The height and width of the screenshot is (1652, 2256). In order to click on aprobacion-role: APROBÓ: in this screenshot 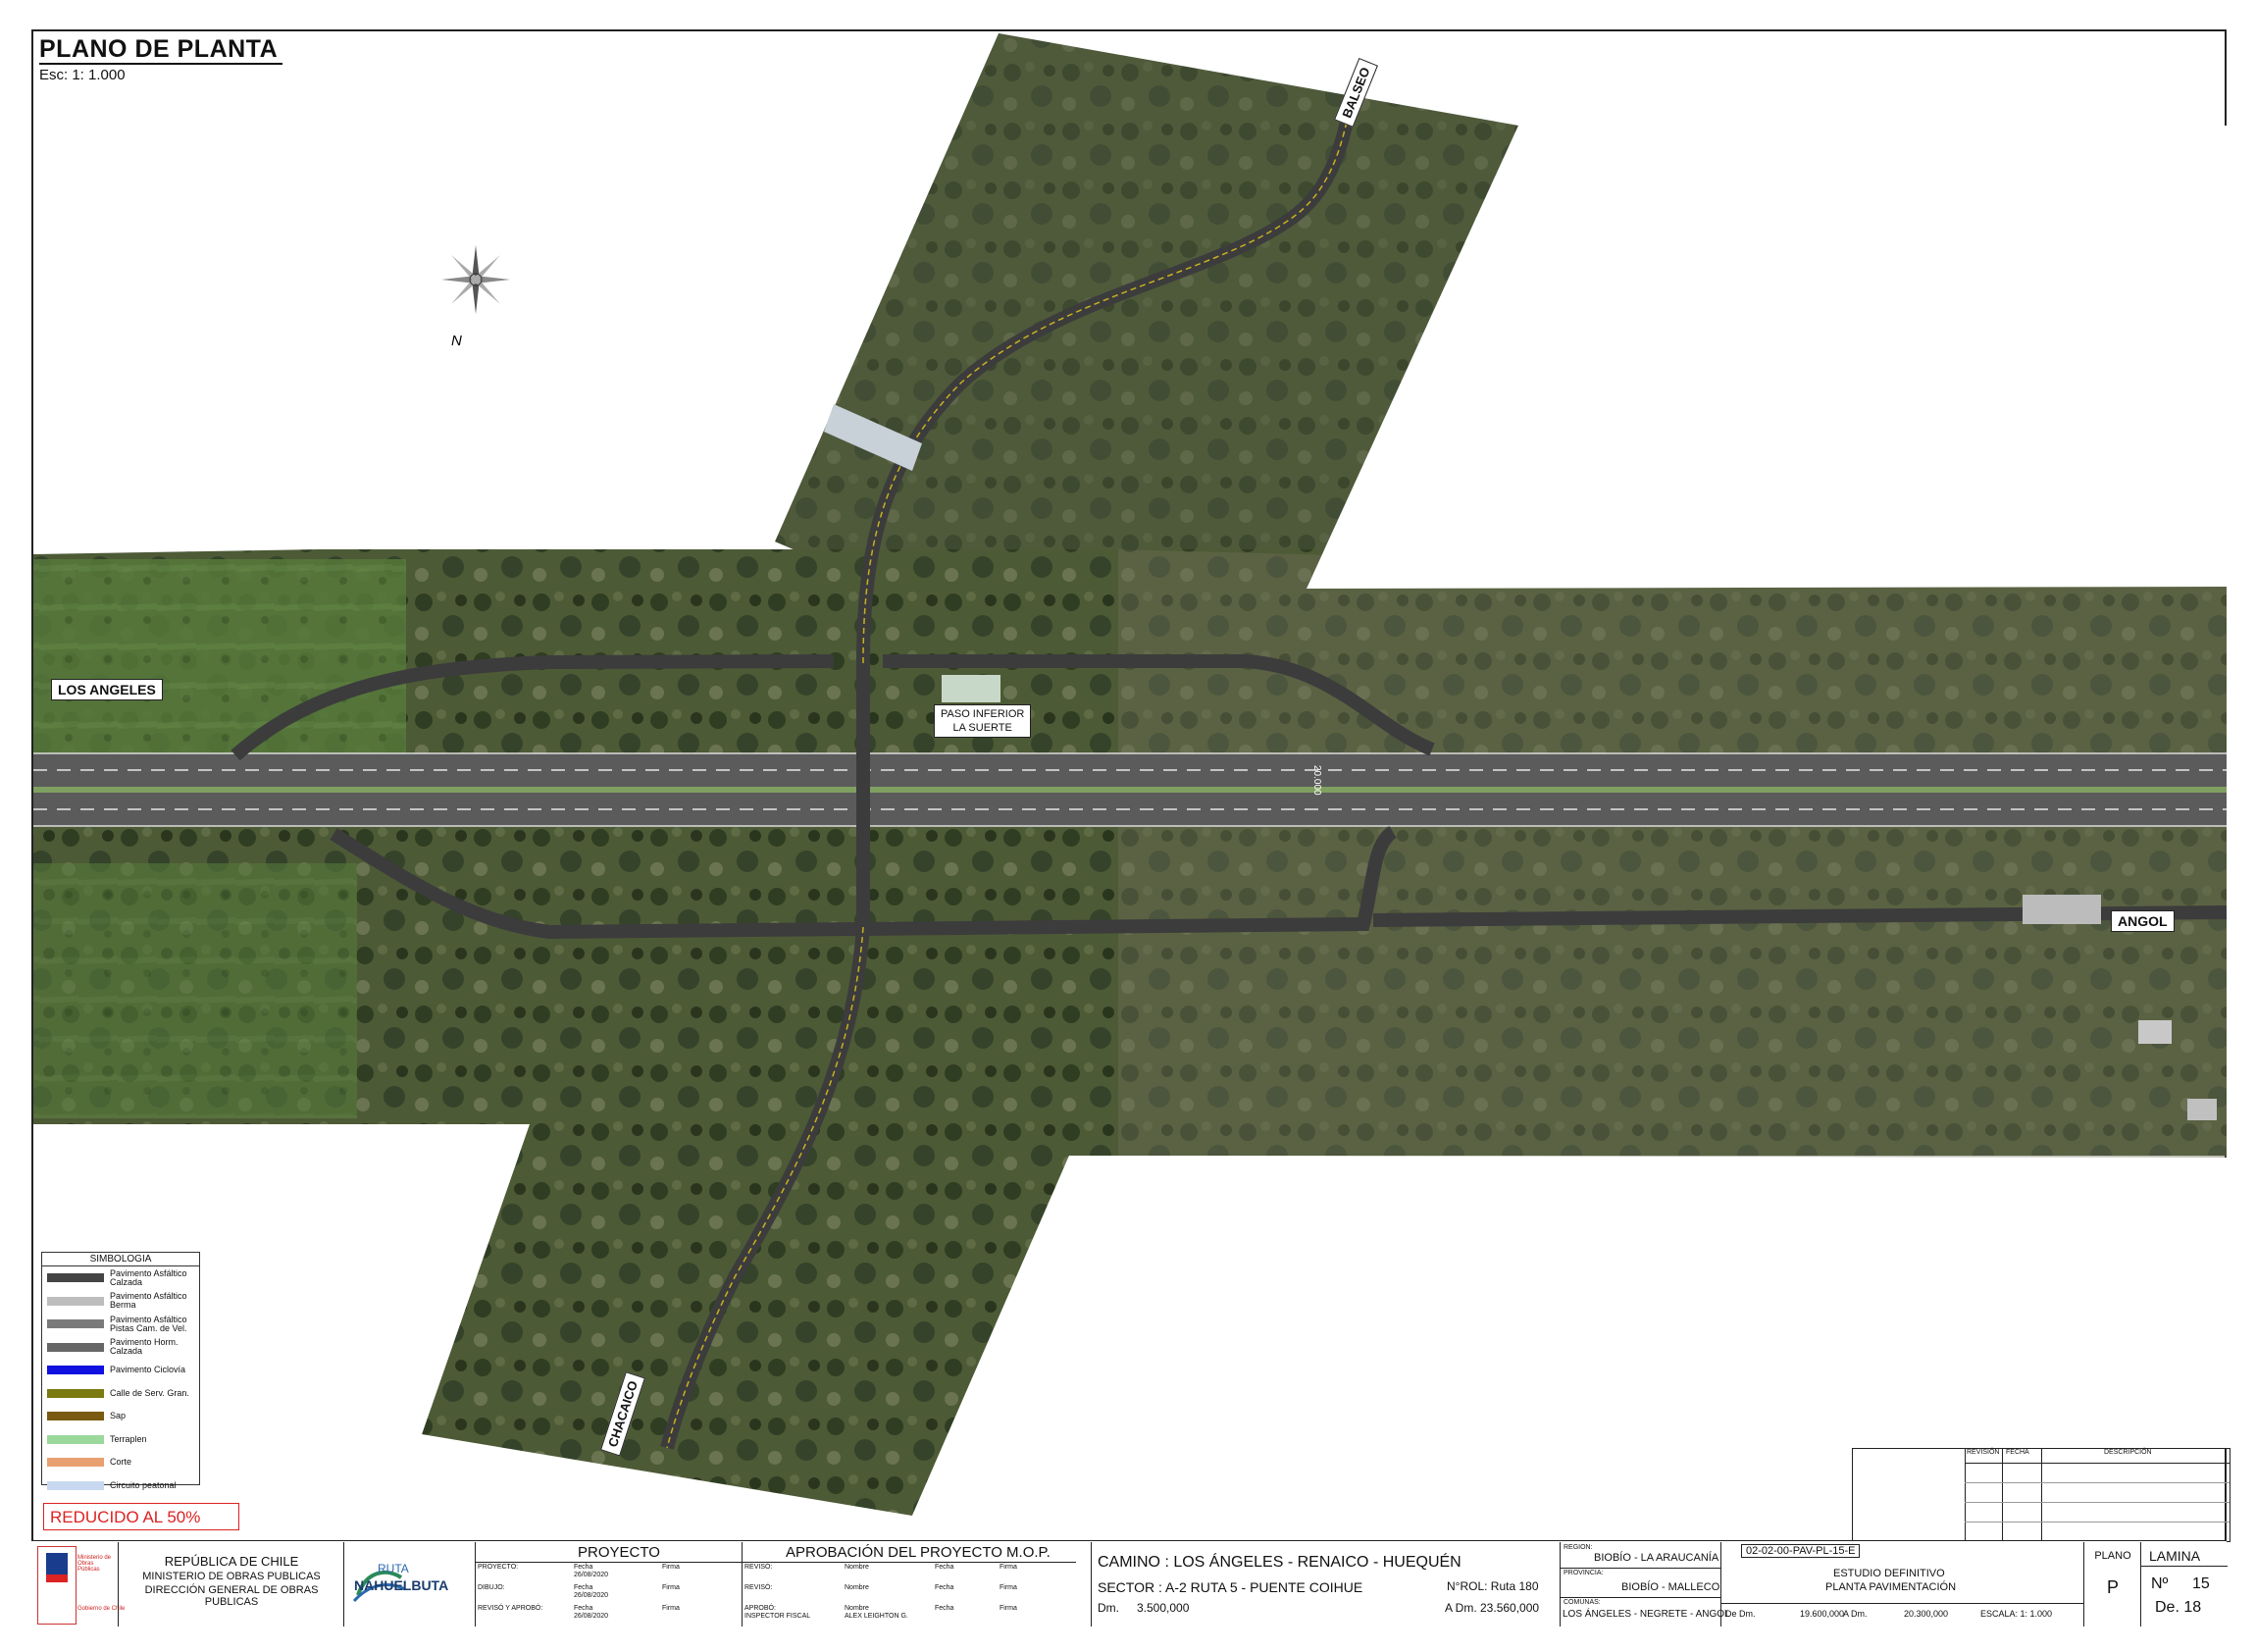, I will do `click(760, 1608)`.